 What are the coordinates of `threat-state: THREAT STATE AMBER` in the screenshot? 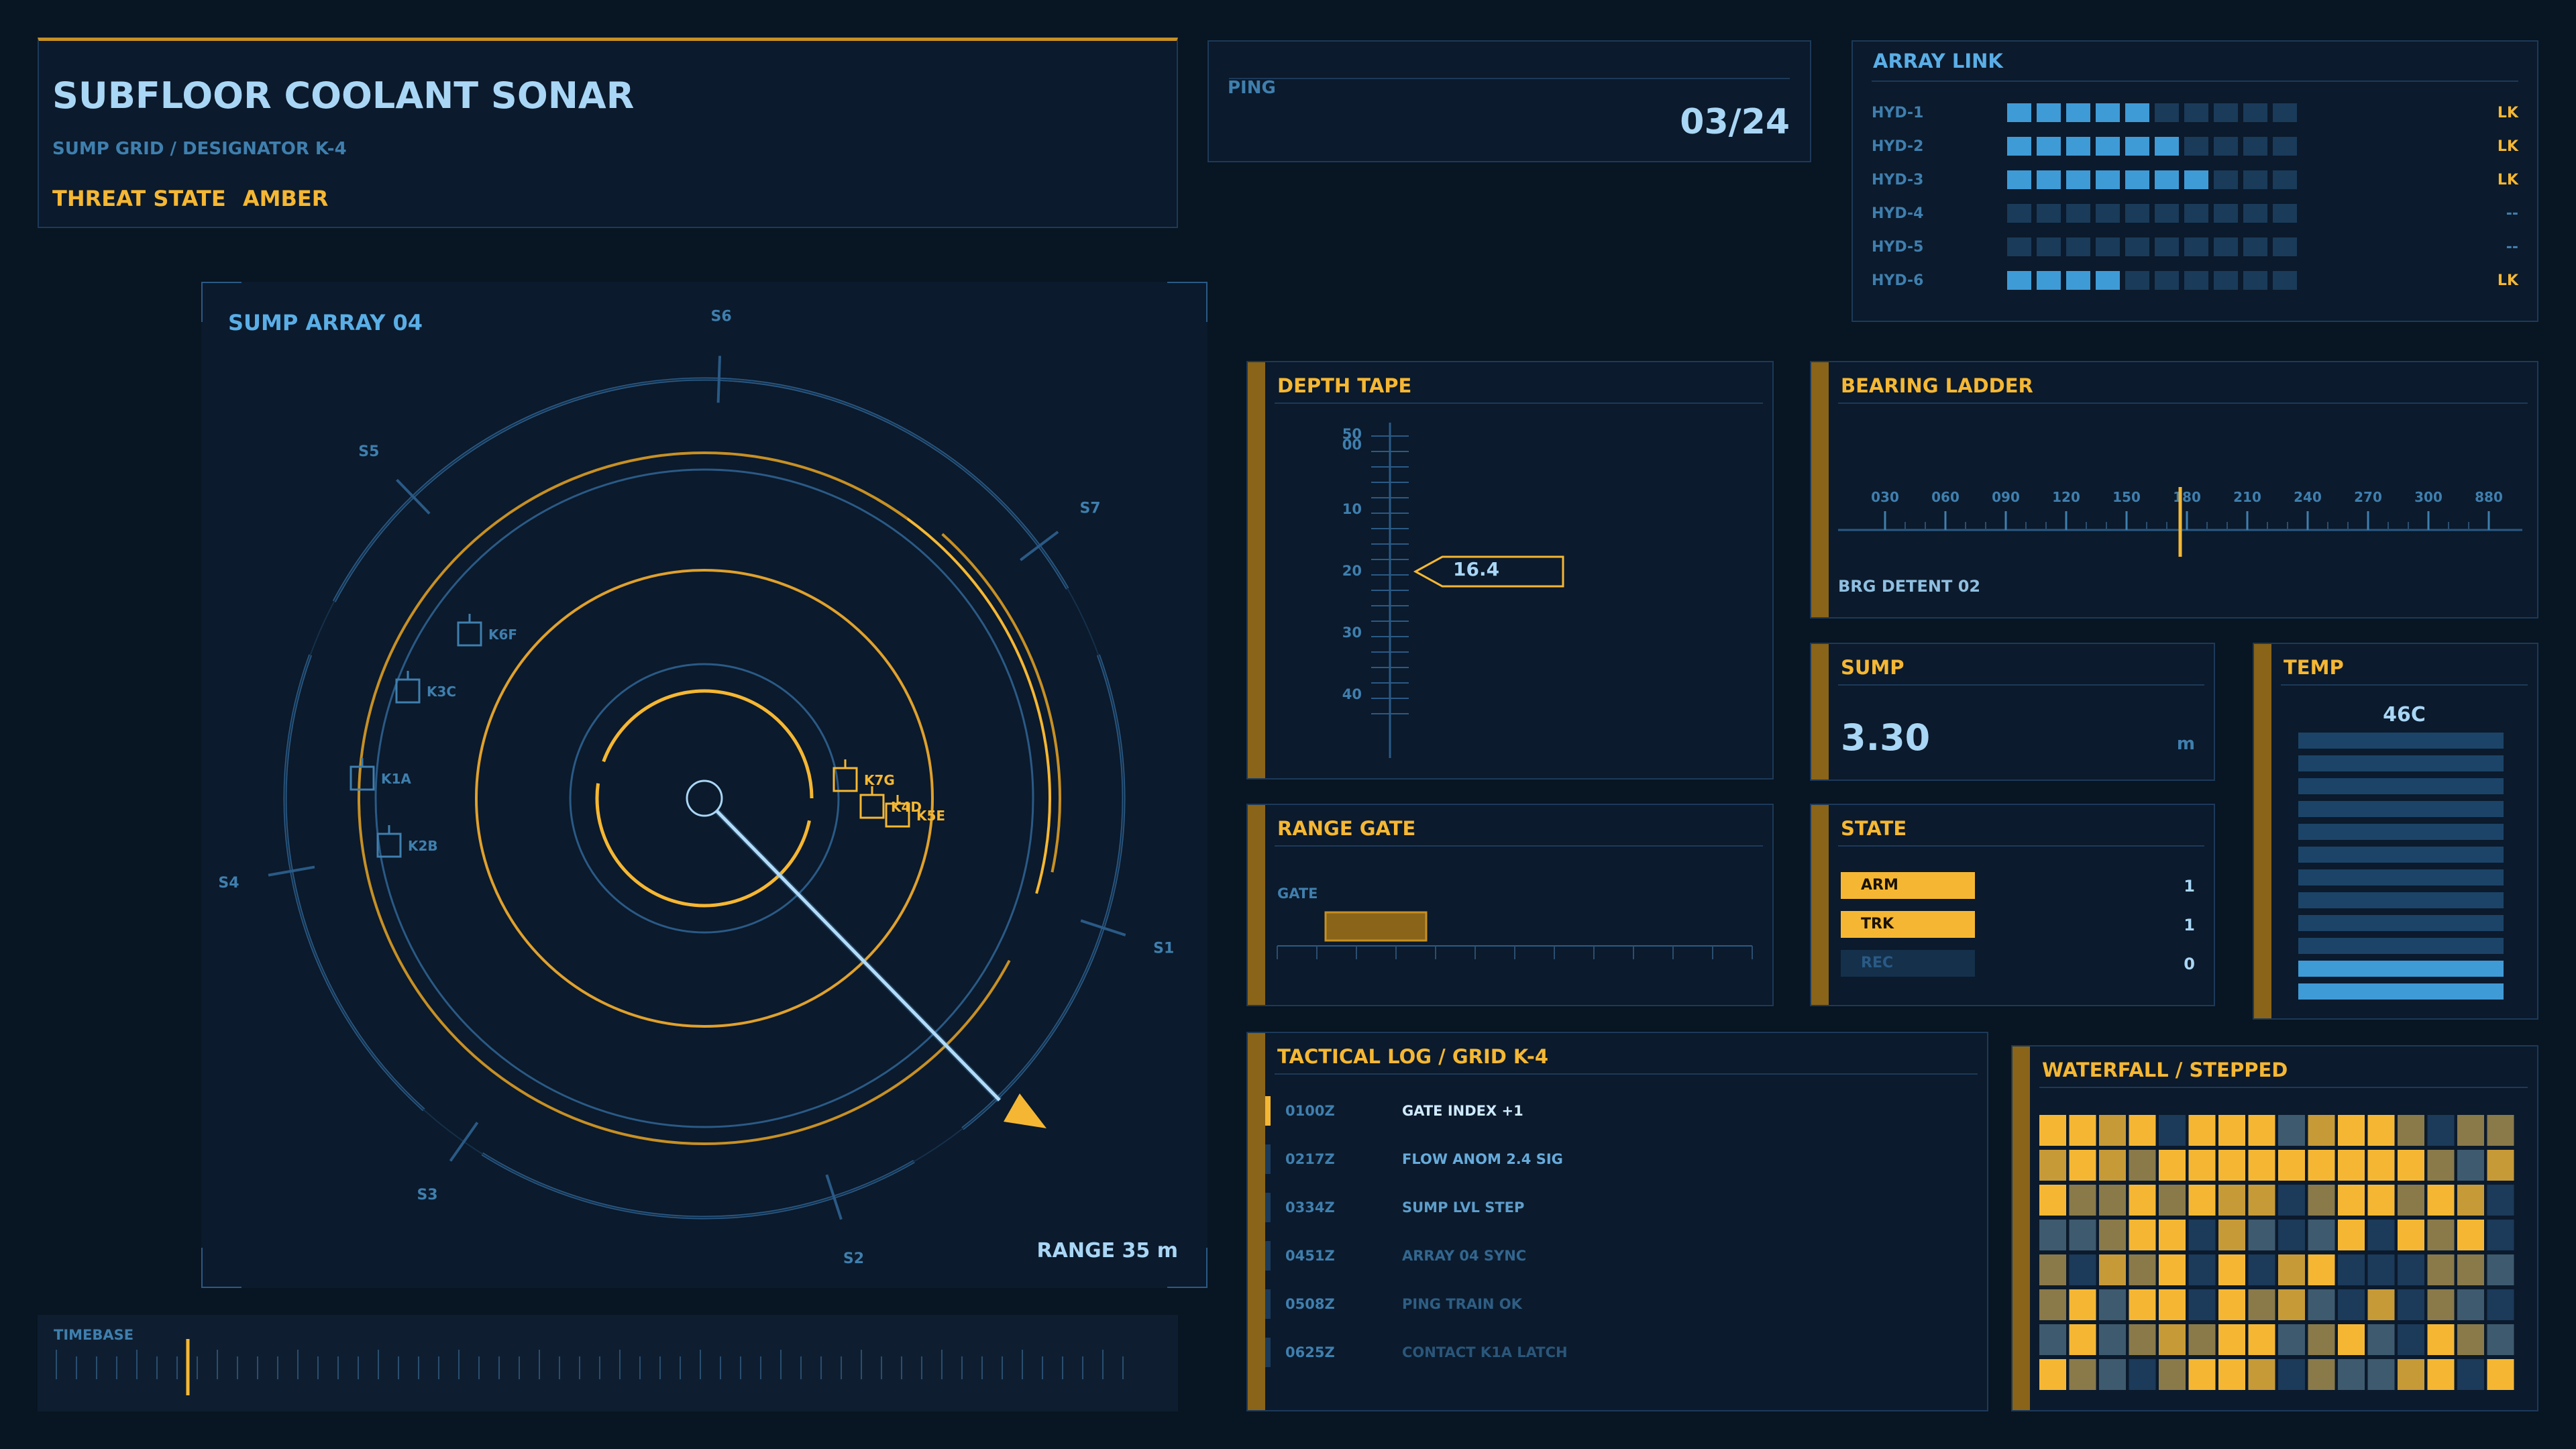 It's located at (190, 198).